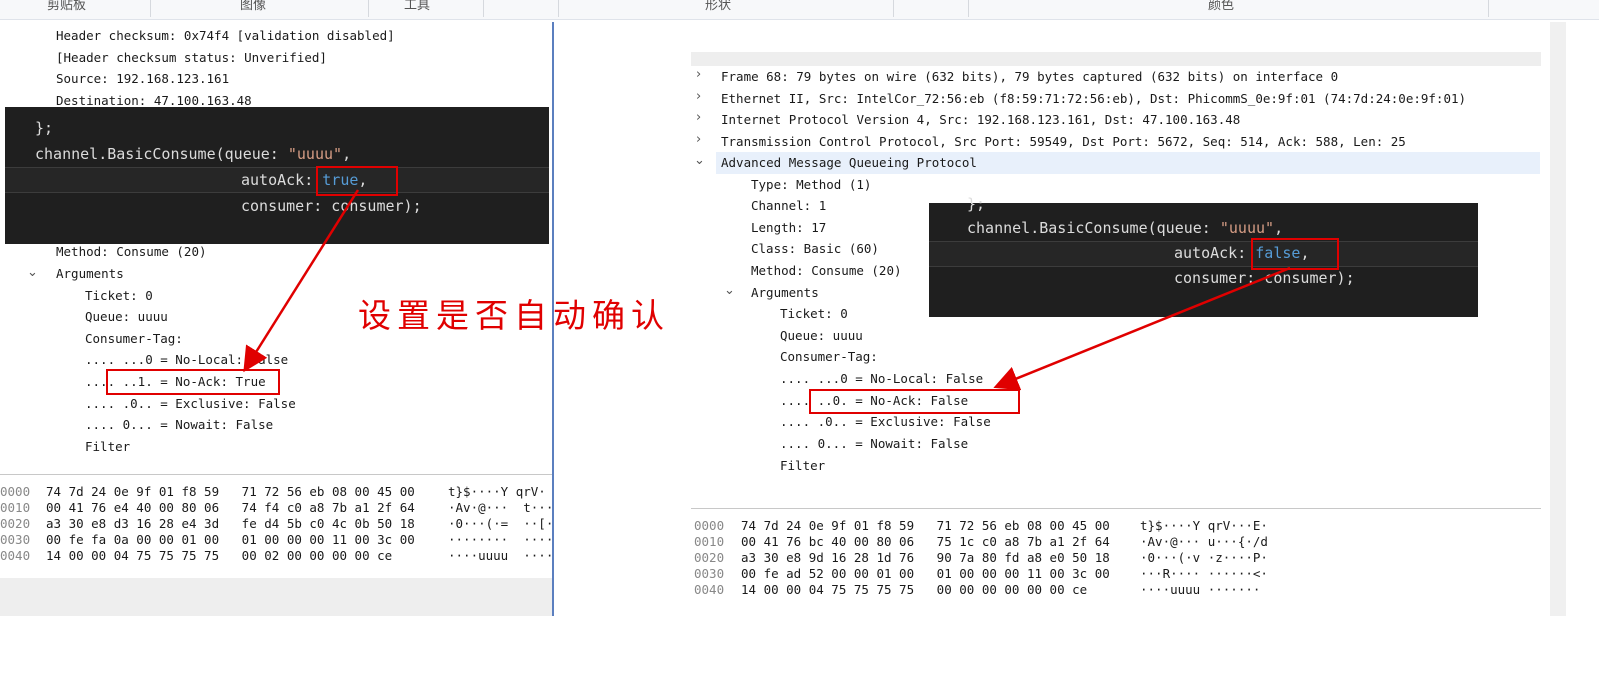  I want to click on arrow-to-noack-false, so click(1142, 328).